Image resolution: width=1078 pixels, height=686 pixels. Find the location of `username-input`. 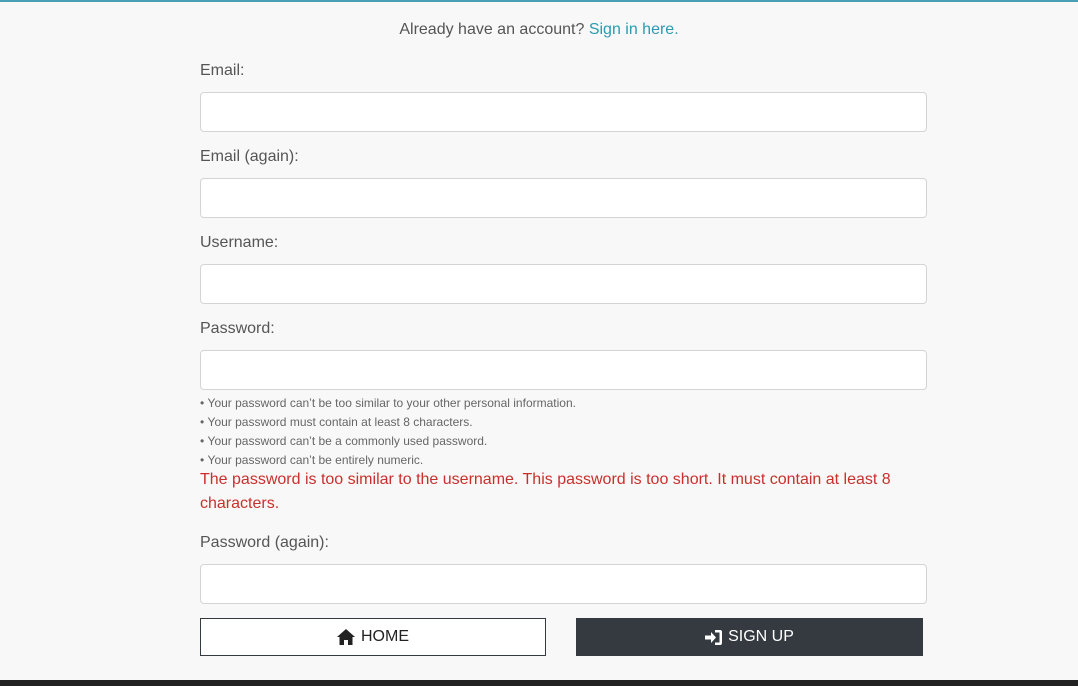

username-input is located at coordinates (563, 284).